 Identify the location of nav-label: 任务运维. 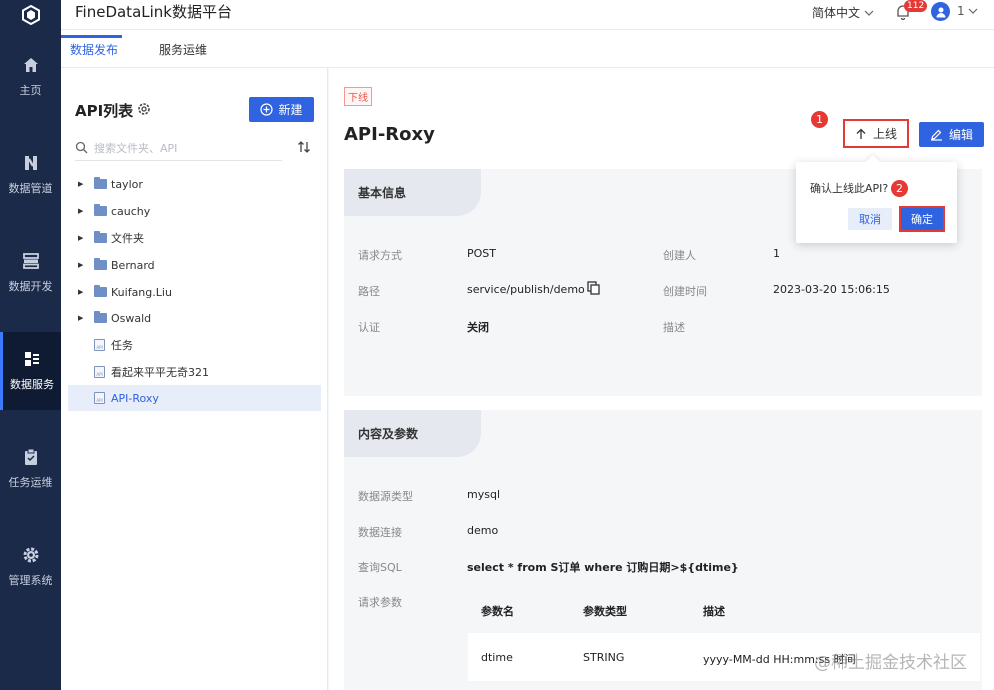
(30, 482).